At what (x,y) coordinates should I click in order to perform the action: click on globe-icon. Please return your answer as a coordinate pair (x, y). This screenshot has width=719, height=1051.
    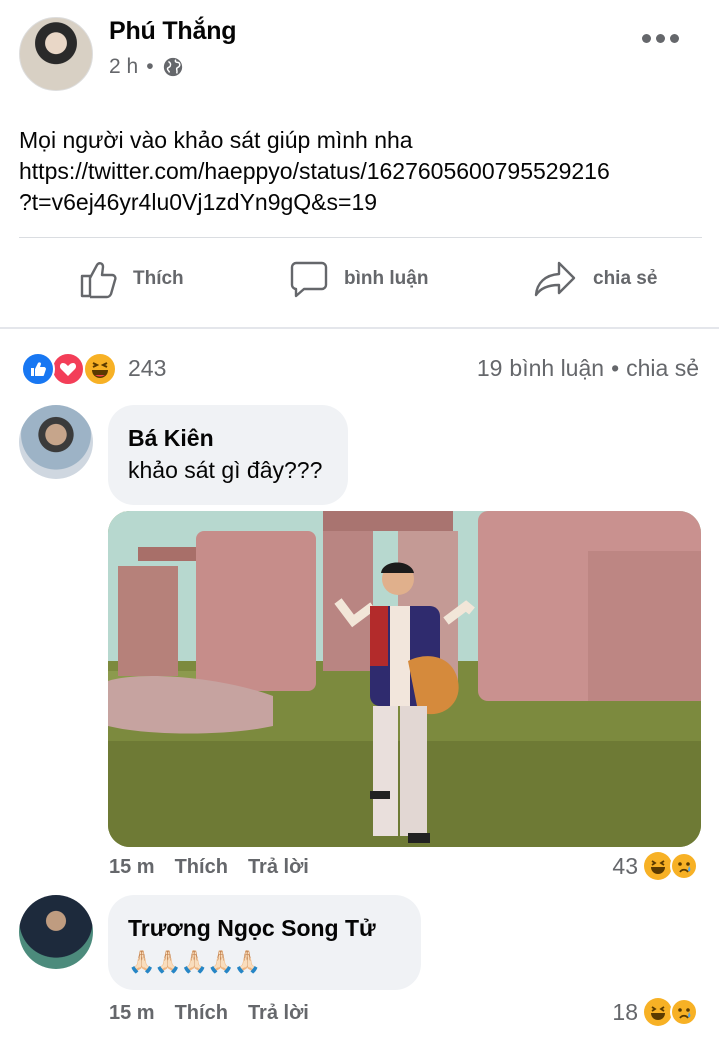
    Looking at the image, I should click on (173, 67).